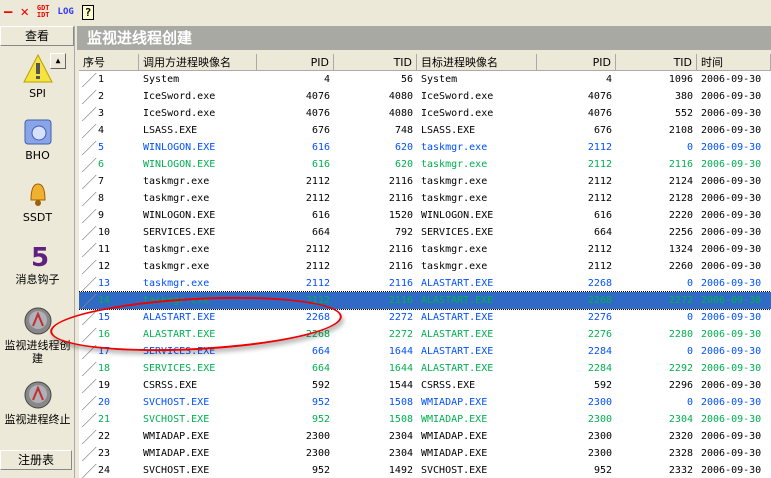 This screenshot has height=478, width=771. I want to click on help-button: ?, so click(88, 12).